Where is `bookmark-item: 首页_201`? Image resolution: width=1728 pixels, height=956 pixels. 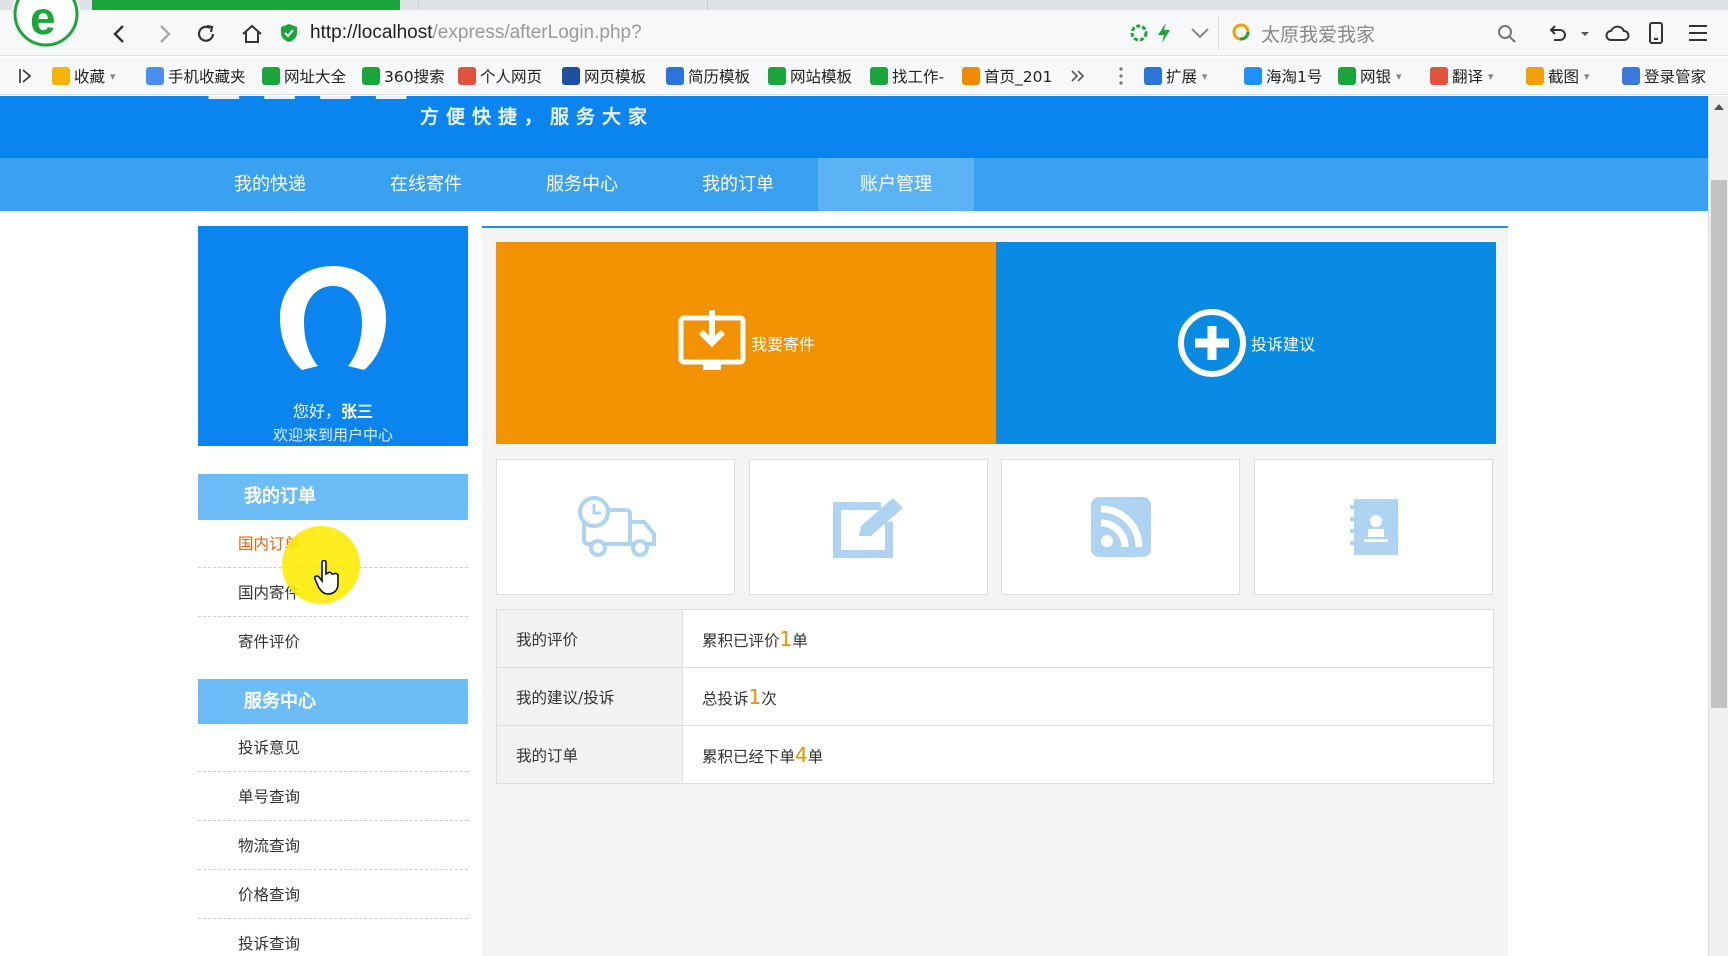 bookmark-item: 首页_201 is located at coordinates (1007, 76).